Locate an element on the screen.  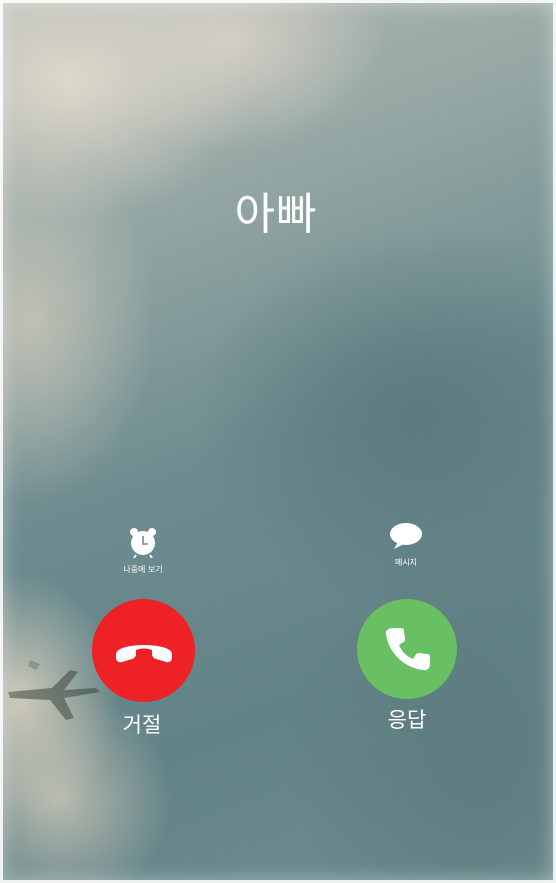
speech-bubble-icon is located at coordinates (406, 536).